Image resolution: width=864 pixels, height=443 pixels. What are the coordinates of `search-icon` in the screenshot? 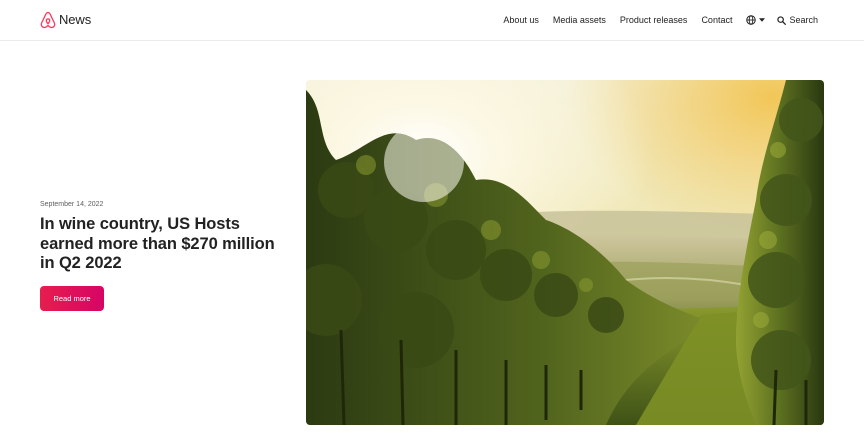 It's located at (782, 20).